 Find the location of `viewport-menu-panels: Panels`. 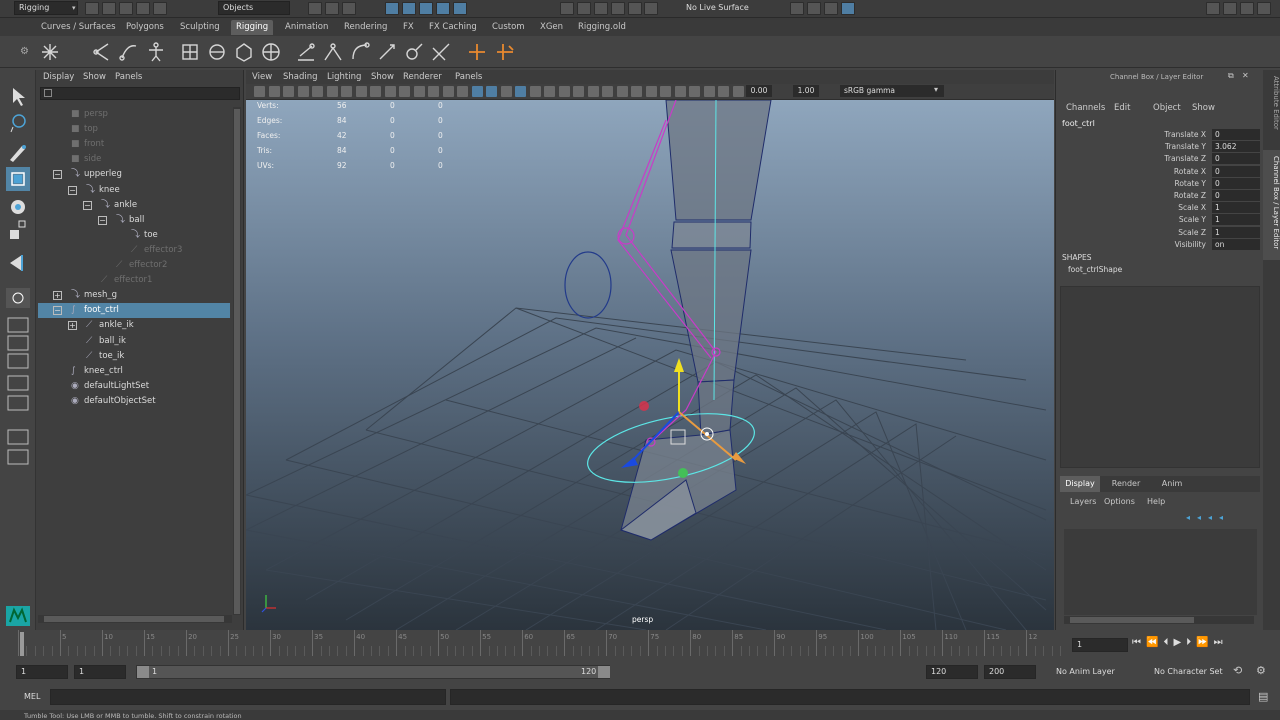

viewport-menu-panels: Panels is located at coordinates (468, 77).